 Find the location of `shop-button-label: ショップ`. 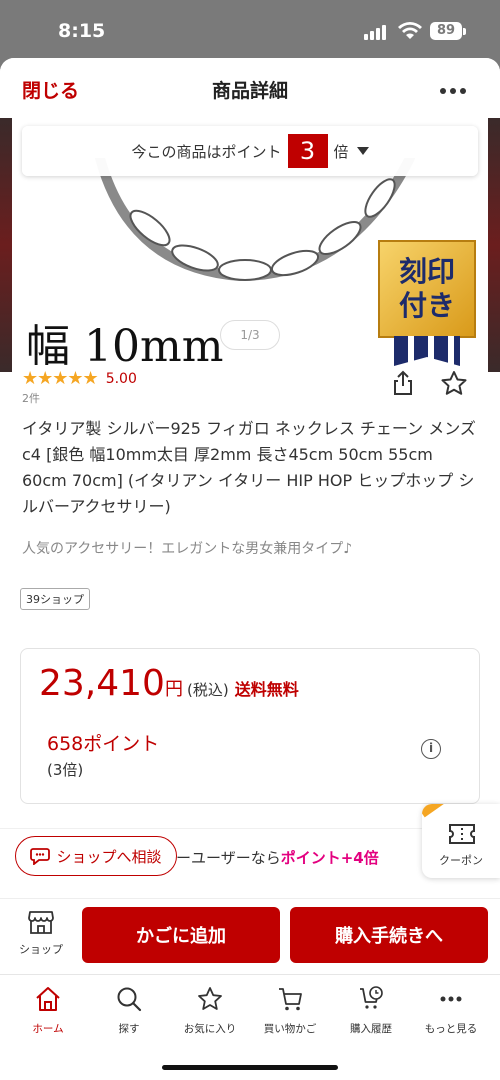

shop-button-label: ショップ is located at coordinates (41, 949).